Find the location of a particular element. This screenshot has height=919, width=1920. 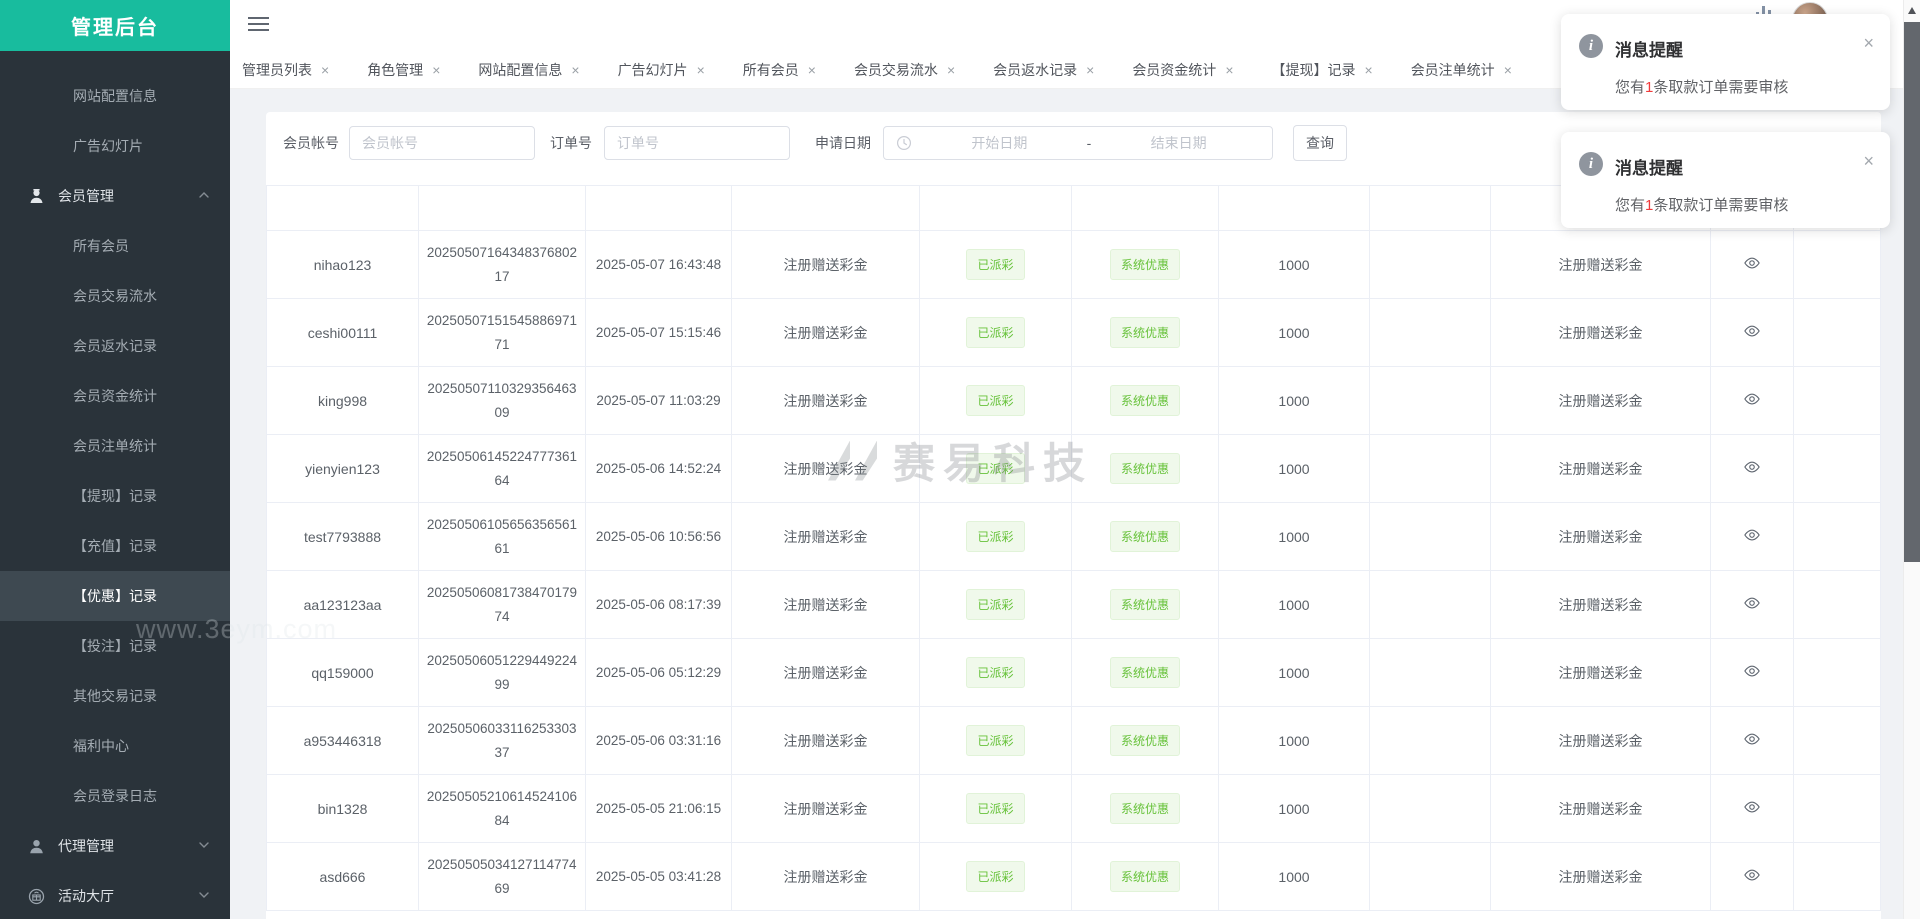

tab: 【提现】记录 × is located at coordinates (1322, 70).